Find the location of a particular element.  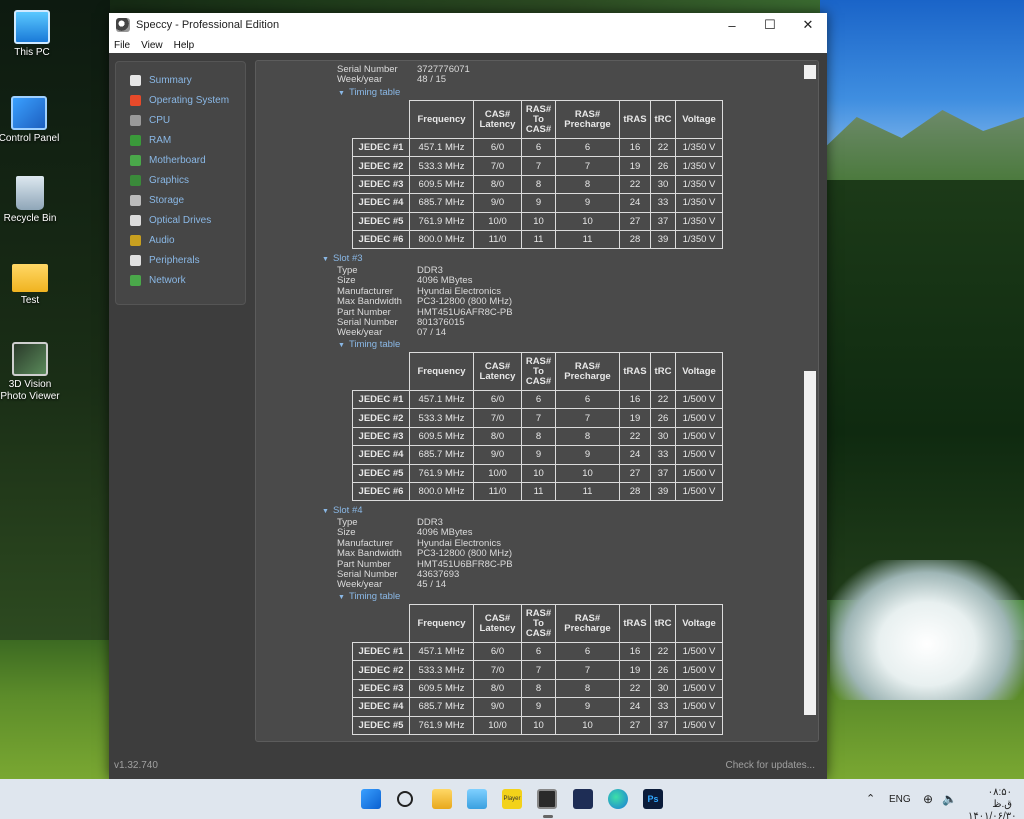

table-cell: 30 is located at coordinates (663, 436).